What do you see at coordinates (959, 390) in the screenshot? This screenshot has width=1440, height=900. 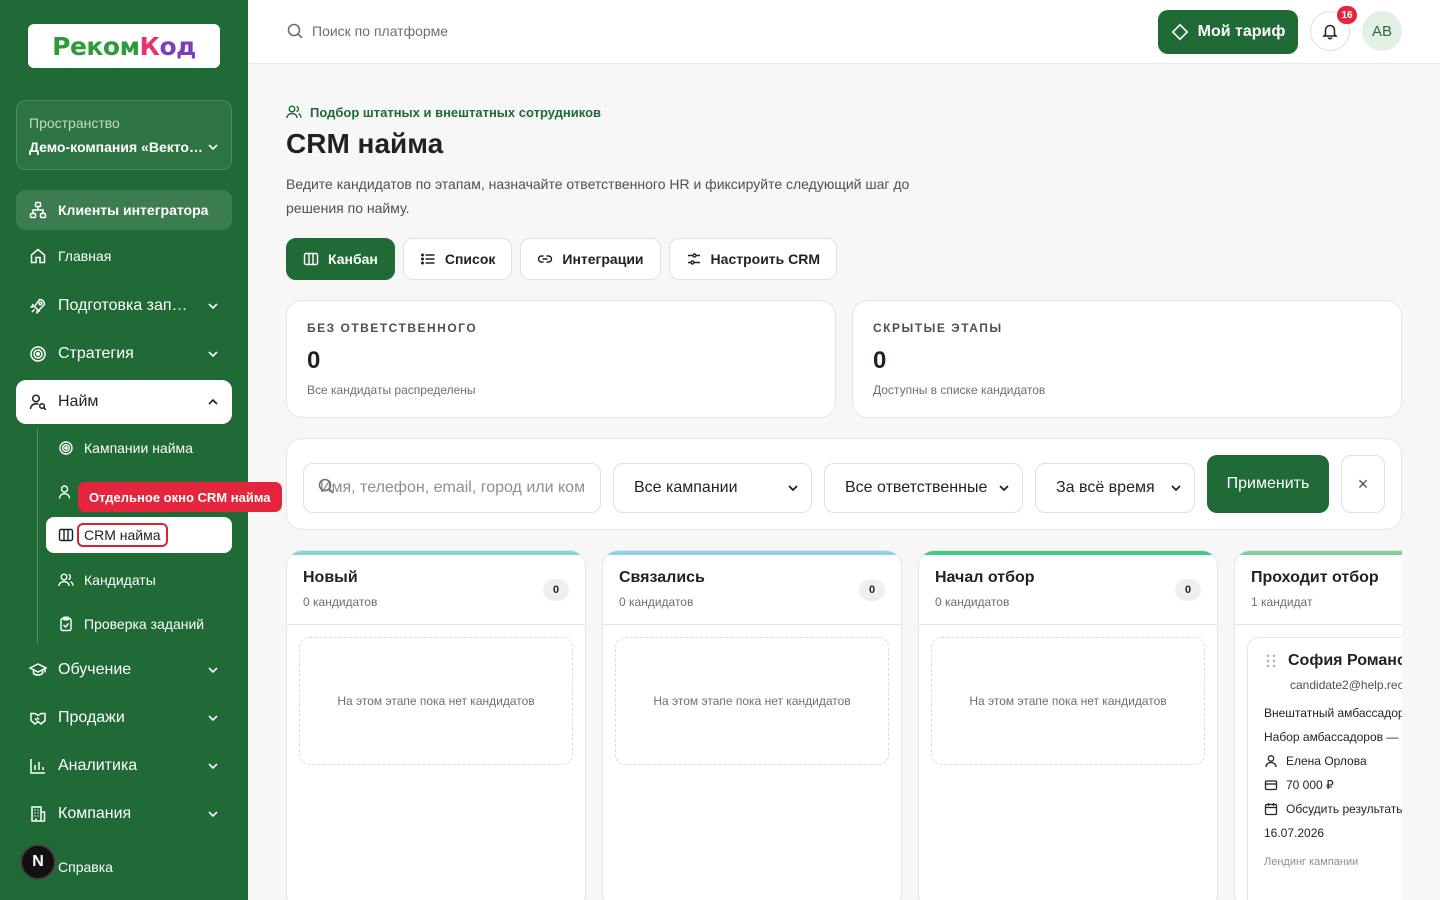 I see `stat-note: Доступны в списке кандидатов` at bounding box center [959, 390].